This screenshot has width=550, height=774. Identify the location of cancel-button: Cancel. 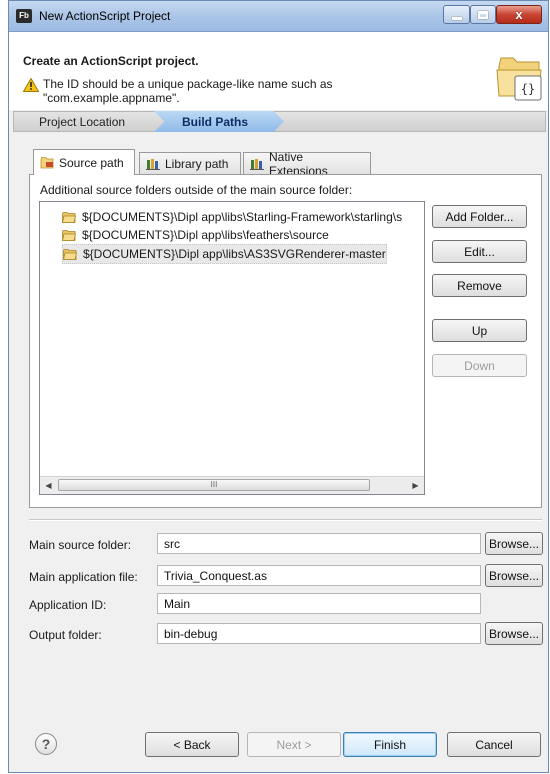
(494, 744).